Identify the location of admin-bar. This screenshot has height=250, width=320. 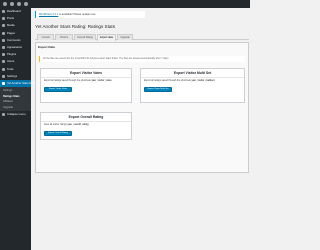
(125, 4).